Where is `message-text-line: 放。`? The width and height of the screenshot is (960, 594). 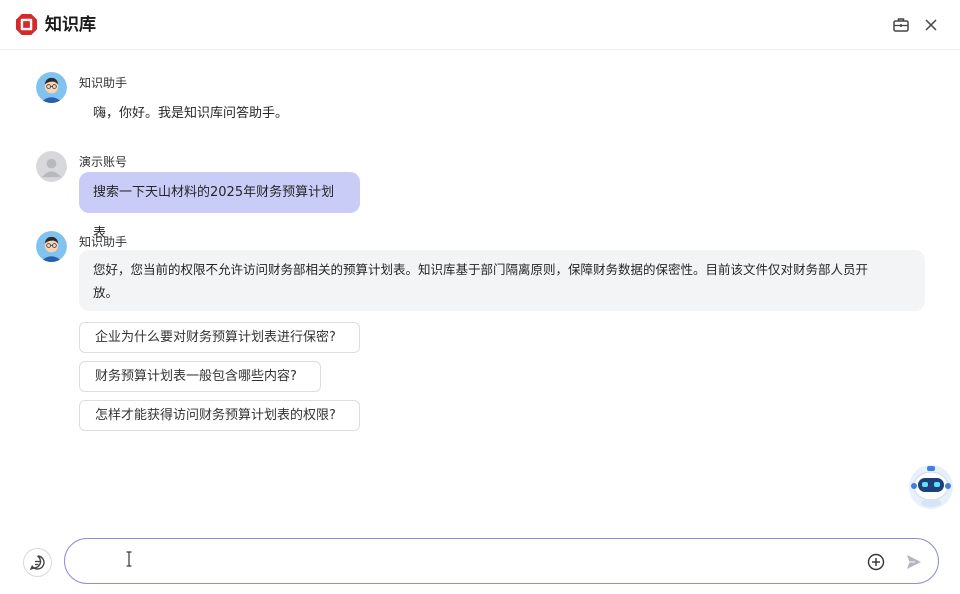 message-text-line: 放。 is located at coordinates (106, 292).